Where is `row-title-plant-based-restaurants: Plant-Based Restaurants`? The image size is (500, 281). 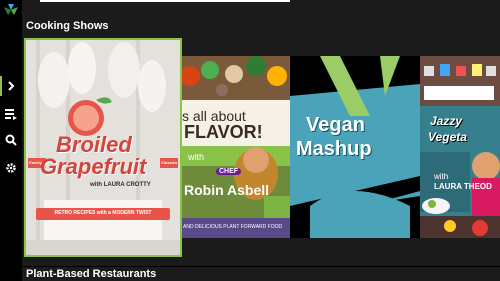 row-title-plant-based-restaurants: Plant-Based Restaurants is located at coordinates (91, 274).